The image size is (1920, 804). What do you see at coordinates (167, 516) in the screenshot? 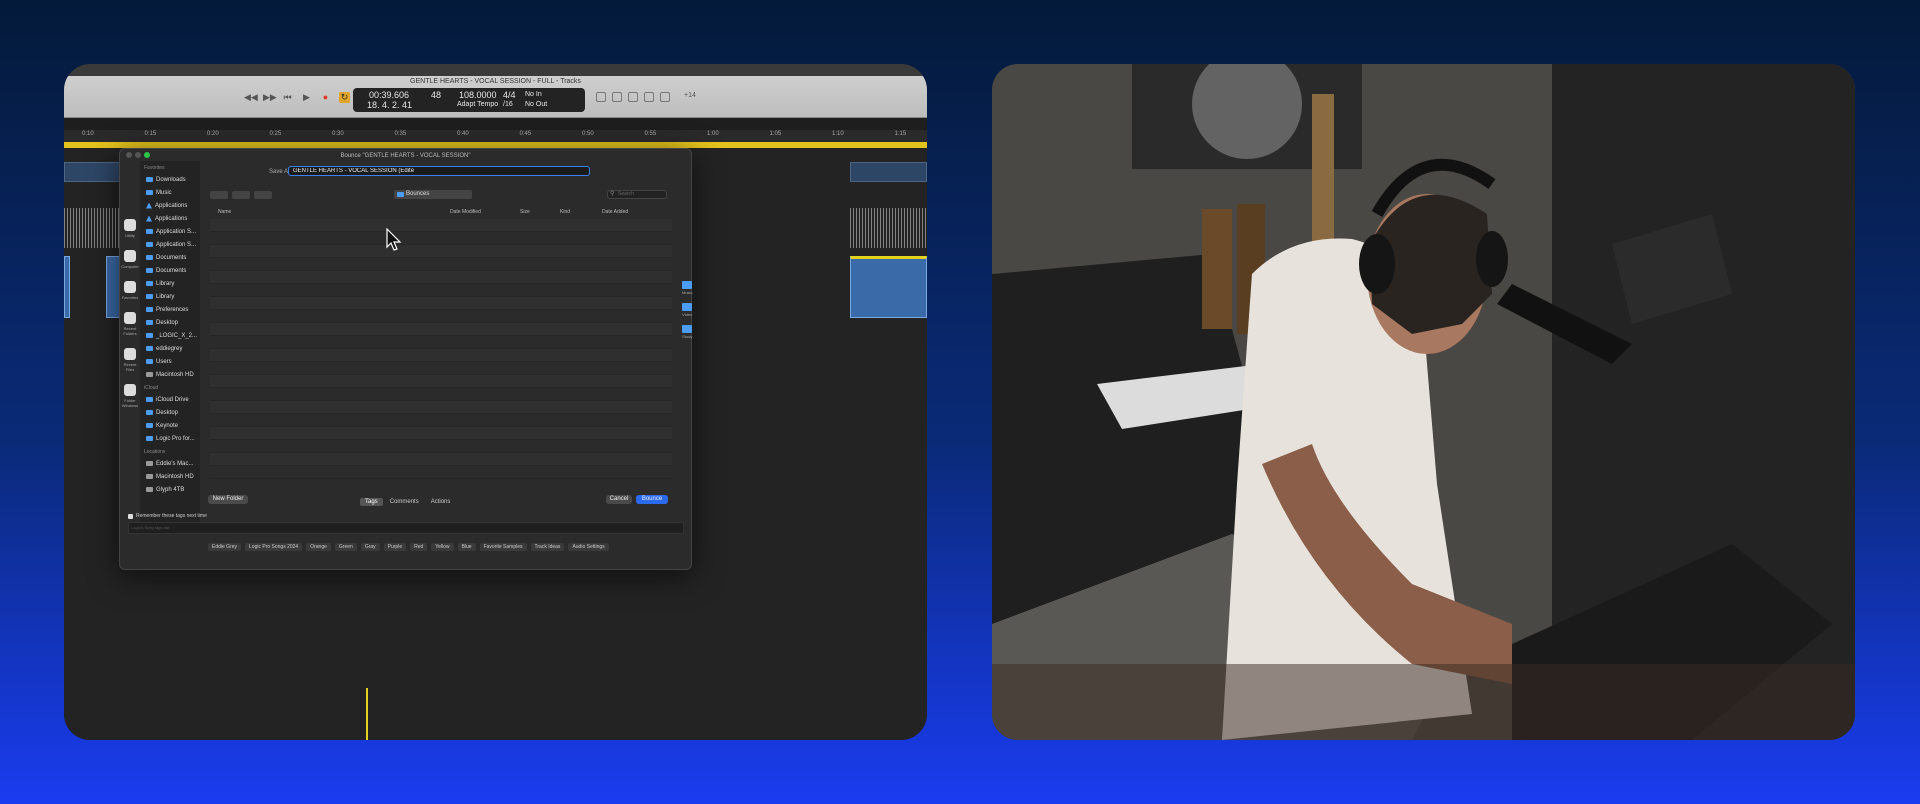
I see `remember-tags-option: Remember these tags next time` at bounding box center [167, 516].